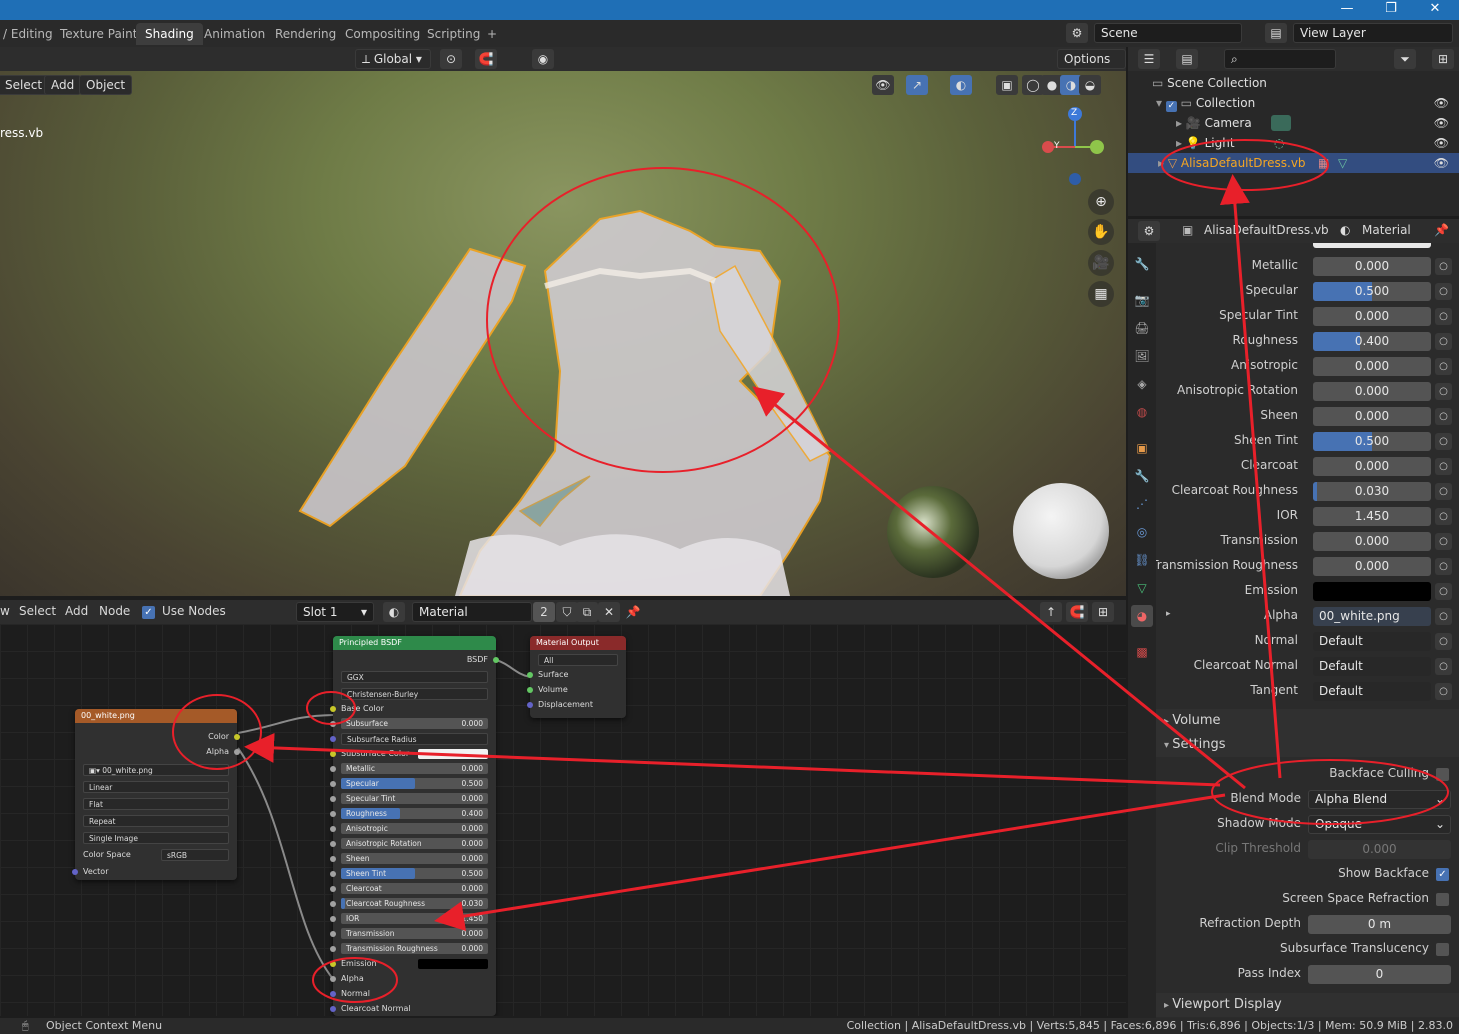 The width and height of the screenshot is (1459, 1034). Describe the element at coordinates (1441, 163) in the screenshot. I see `eye-icon: 👁` at that location.